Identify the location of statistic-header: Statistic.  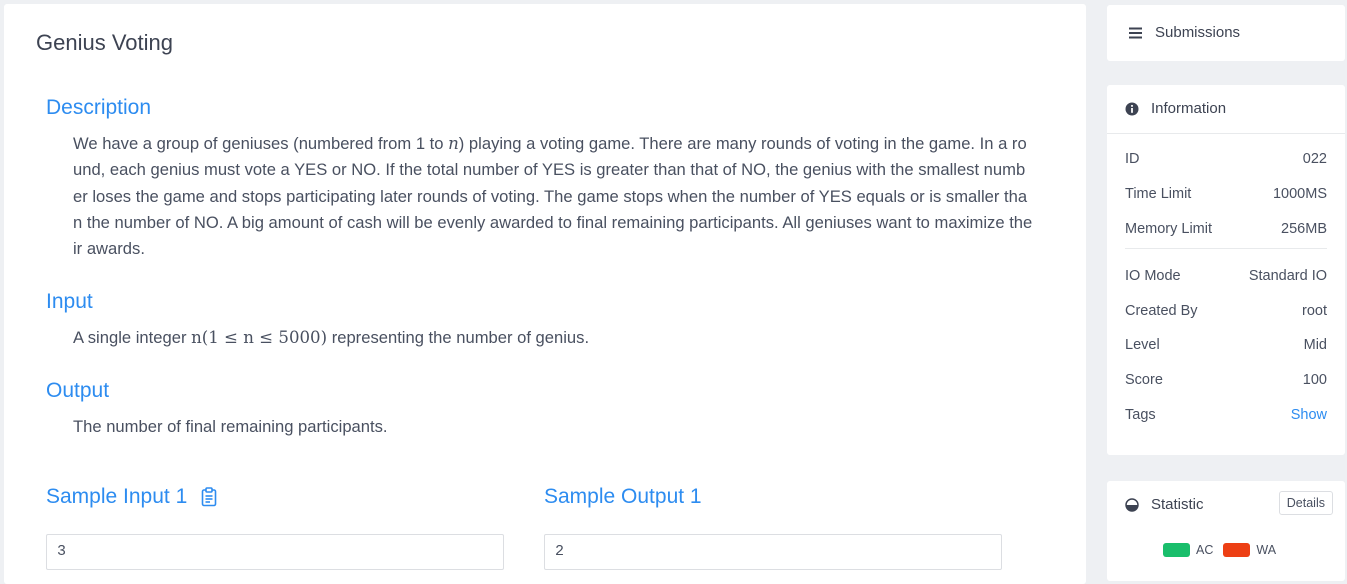
(1164, 504).